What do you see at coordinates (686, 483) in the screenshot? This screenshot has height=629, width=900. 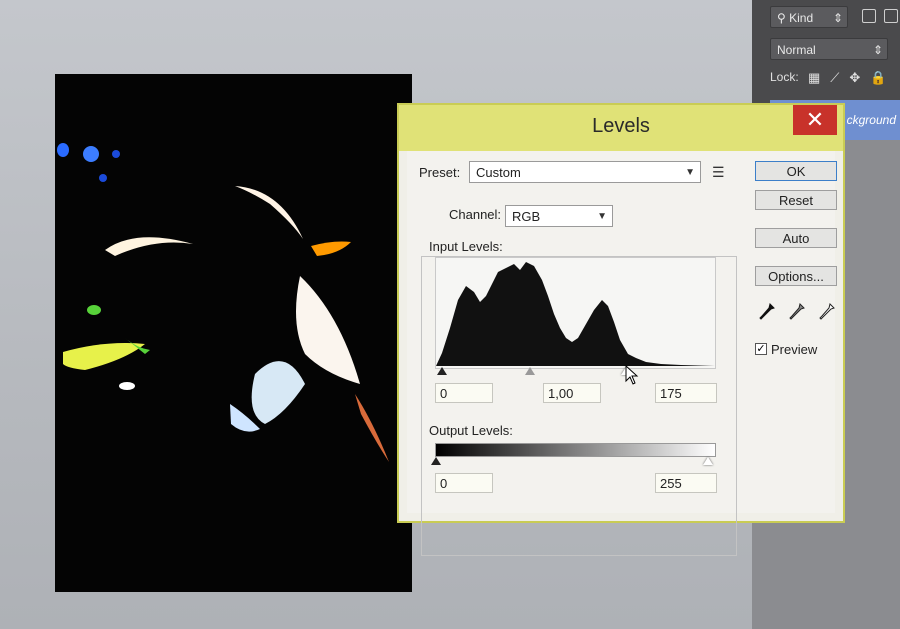 I see `output-white-field: 255` at bounding box center [686, 483].